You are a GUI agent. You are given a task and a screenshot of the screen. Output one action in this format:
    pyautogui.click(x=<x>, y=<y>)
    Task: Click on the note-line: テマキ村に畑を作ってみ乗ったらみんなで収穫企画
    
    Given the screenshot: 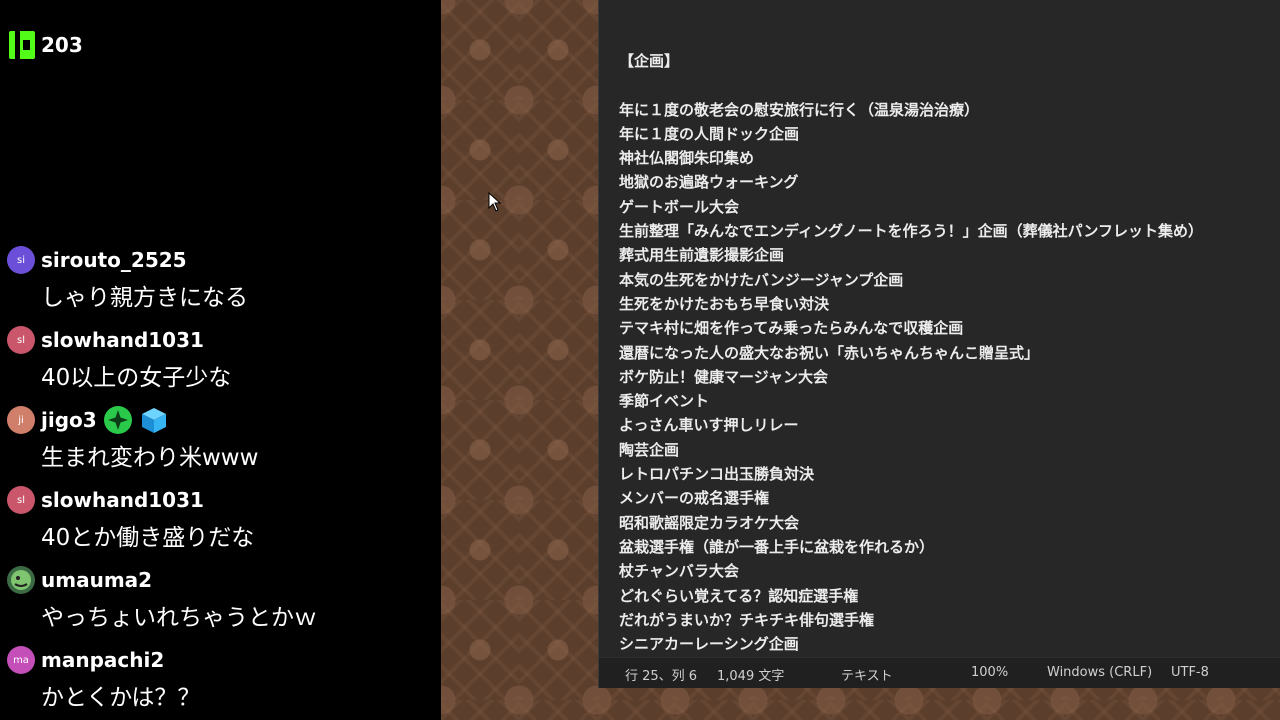 What is the action you would take?
    pyautogui.click(x=791, y=328)
    